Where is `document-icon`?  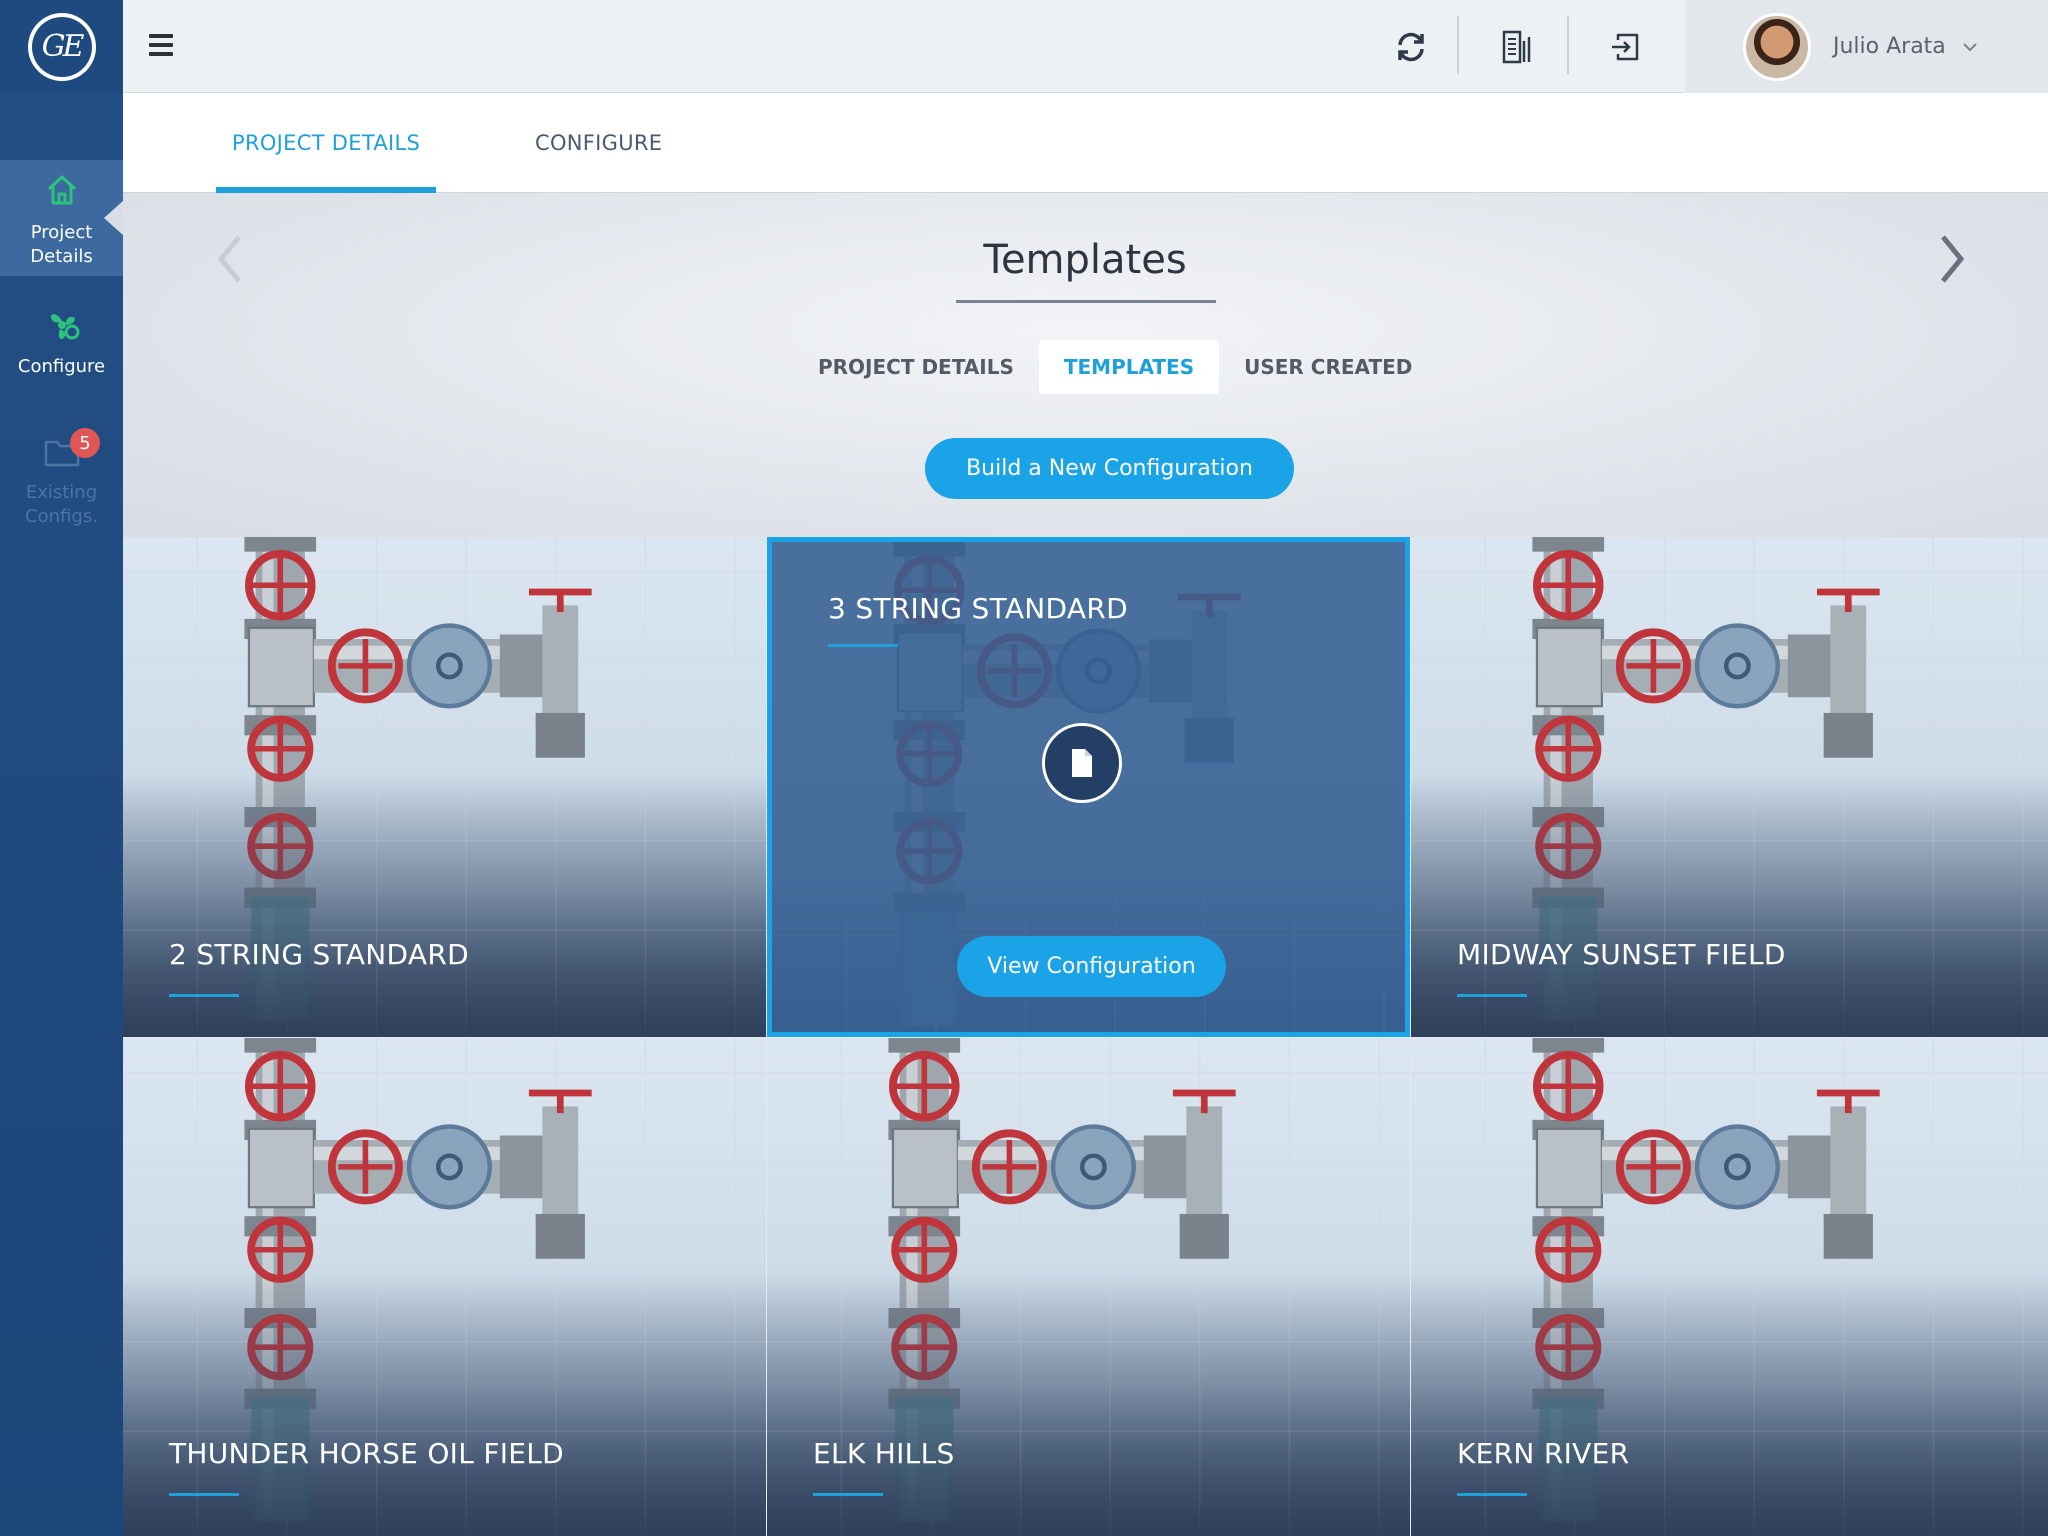 document-icon is located at coordinates (1082, 763).